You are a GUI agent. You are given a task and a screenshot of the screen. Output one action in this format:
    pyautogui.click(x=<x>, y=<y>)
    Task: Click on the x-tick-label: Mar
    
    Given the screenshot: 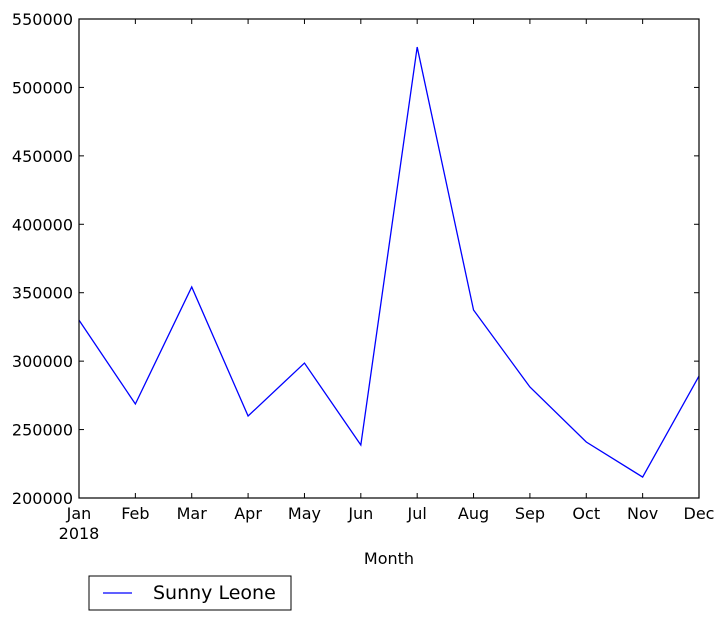 What is the action you would take?
    pyautogui.click(x=192, y=513)
    